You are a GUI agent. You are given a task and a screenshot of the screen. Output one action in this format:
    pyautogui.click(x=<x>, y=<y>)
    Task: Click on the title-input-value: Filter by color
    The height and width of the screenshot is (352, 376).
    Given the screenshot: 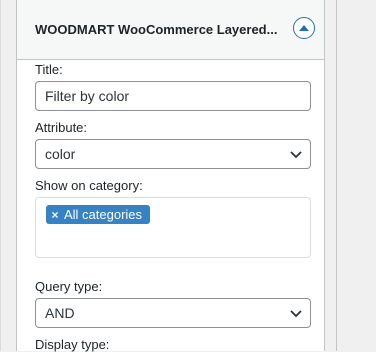 What is the action you would take?
    pyautogui.click(x=87, y=96)
    